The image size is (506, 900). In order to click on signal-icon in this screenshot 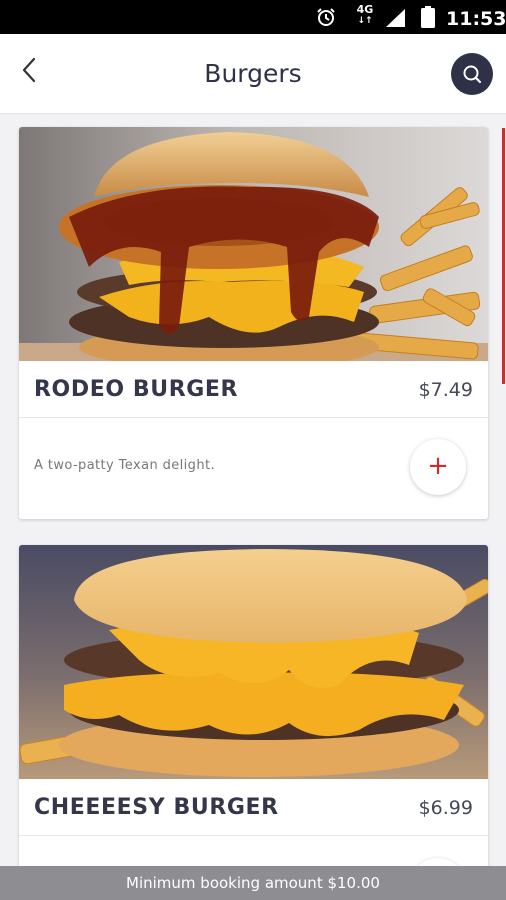, I will do `click(395, 18)`.